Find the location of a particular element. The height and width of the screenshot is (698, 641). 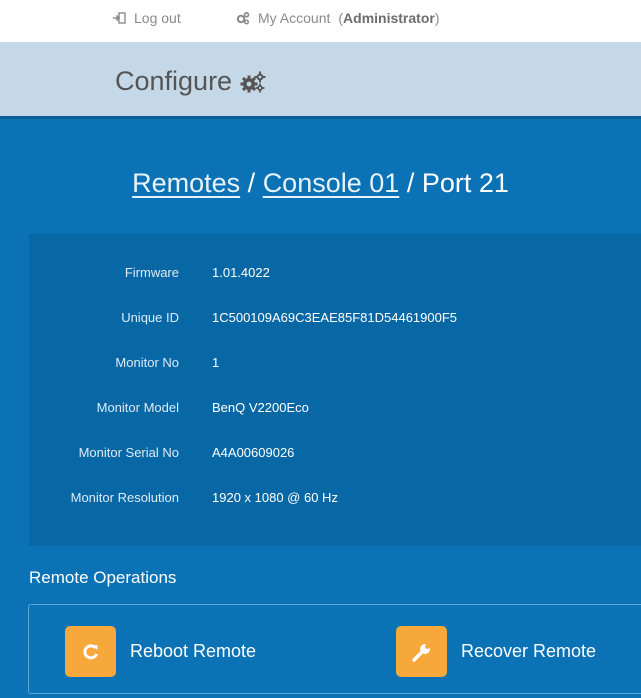

detail-row-monitor-resolution: Monitor Resolution 1920 x 1080 @ 60 Hz is located at coordinates (335, 501).